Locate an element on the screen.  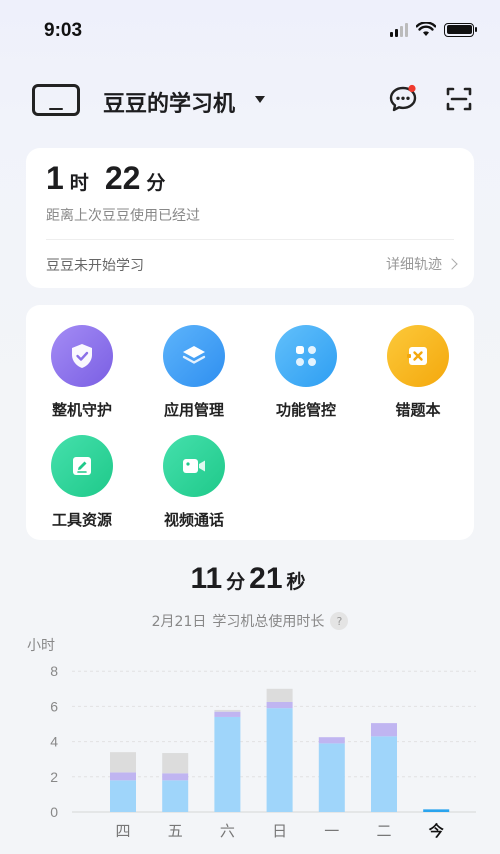
chevron-right-icon is located at coordinates (452, 264).